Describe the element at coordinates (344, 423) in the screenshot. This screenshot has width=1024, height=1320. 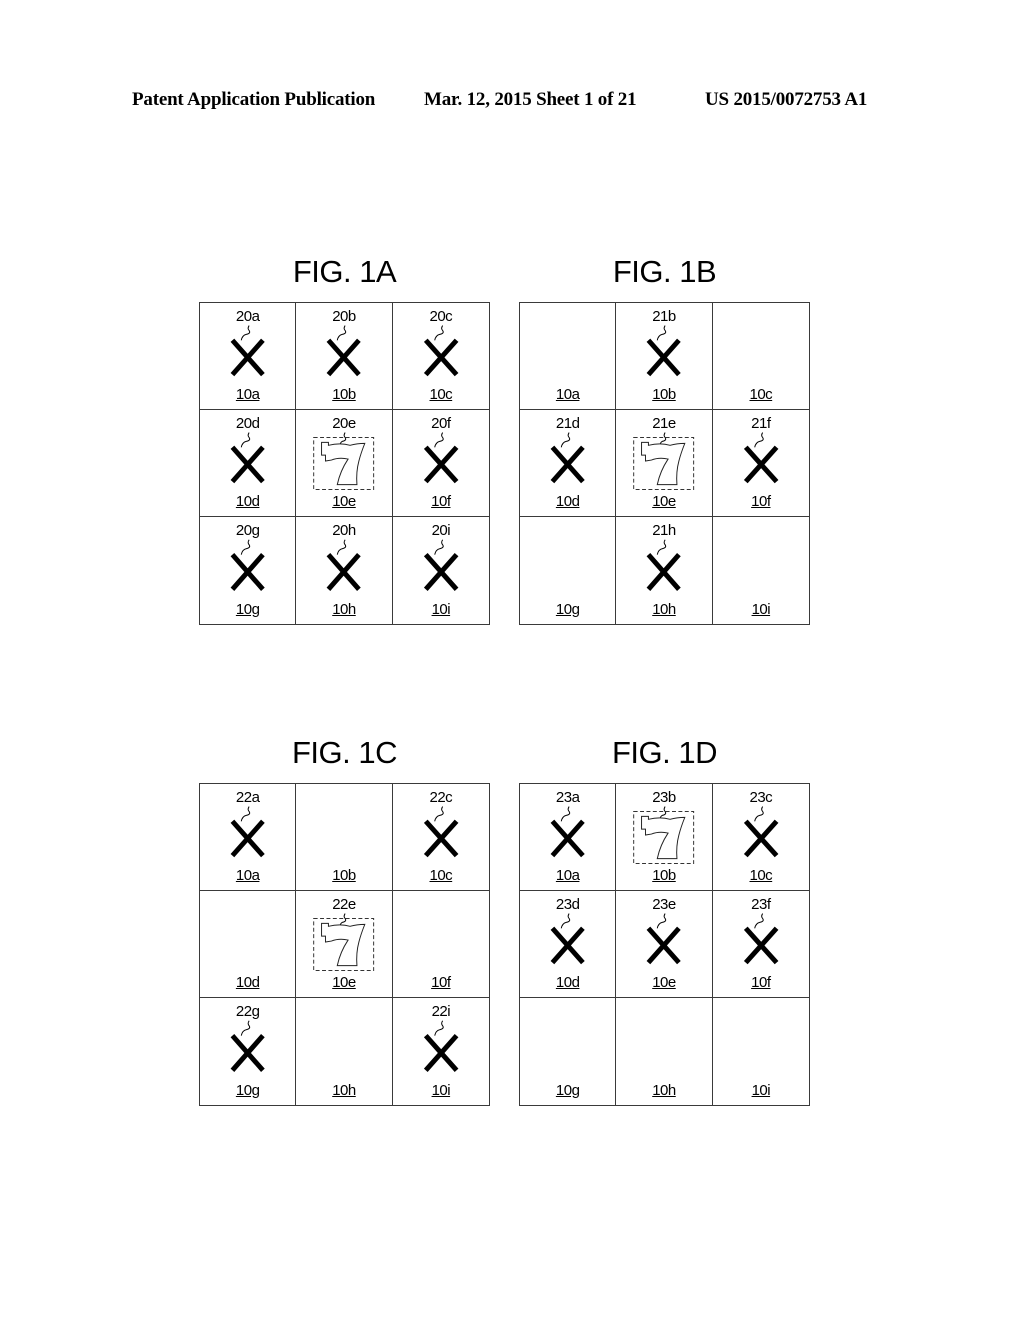
I see `reference-numeral: 20e` at that location.